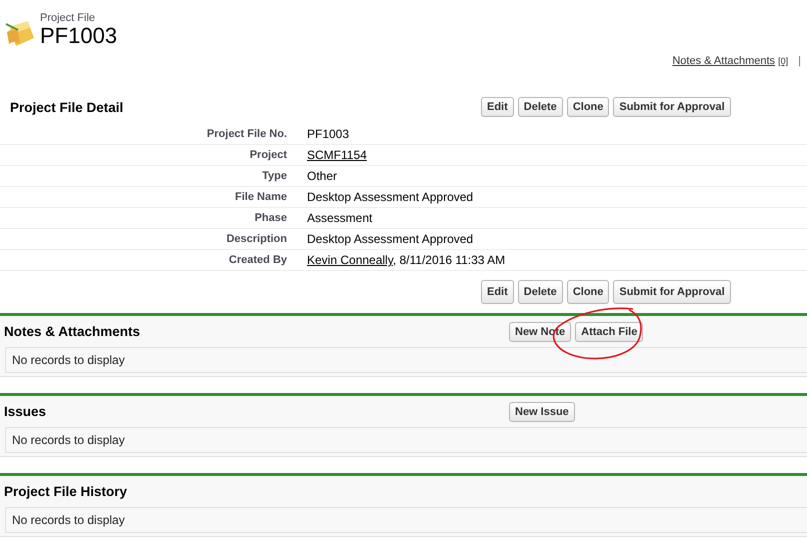 The width and height of the screenshot is (807, 538). What do you see at coordinates (609, 332) in the screenshot?
I see `action-button: Attach File` at bounding box center [609, 332].